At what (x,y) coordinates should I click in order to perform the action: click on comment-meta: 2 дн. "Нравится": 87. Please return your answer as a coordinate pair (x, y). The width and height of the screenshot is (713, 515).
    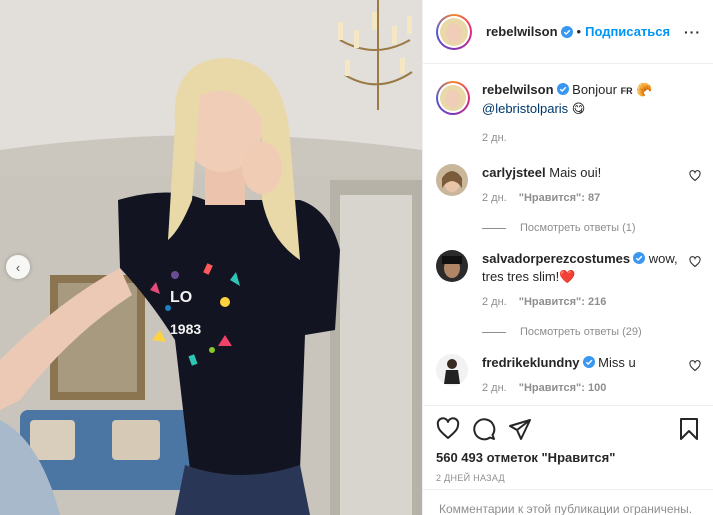
    Looking at the image, I should click on (580, 198).